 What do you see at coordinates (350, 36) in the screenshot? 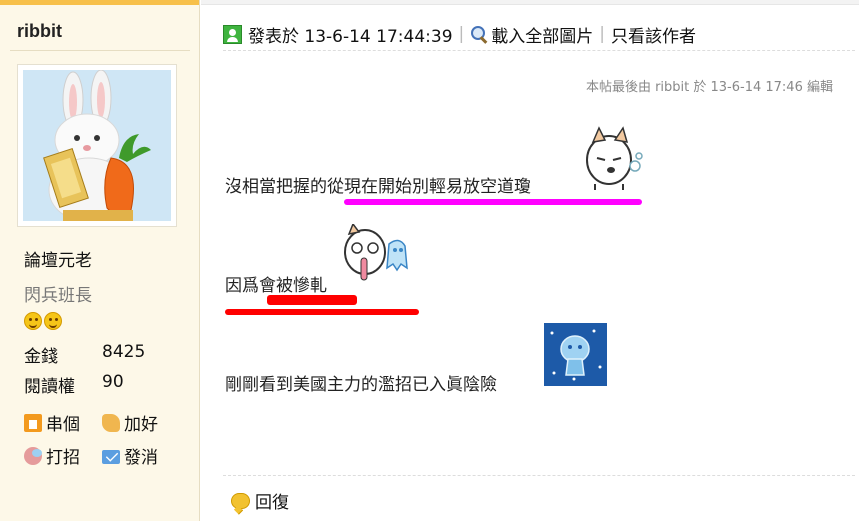
I see `post-timestamp: 發表於 13-6-14 17:44:39` at bounding box center [350, 36].